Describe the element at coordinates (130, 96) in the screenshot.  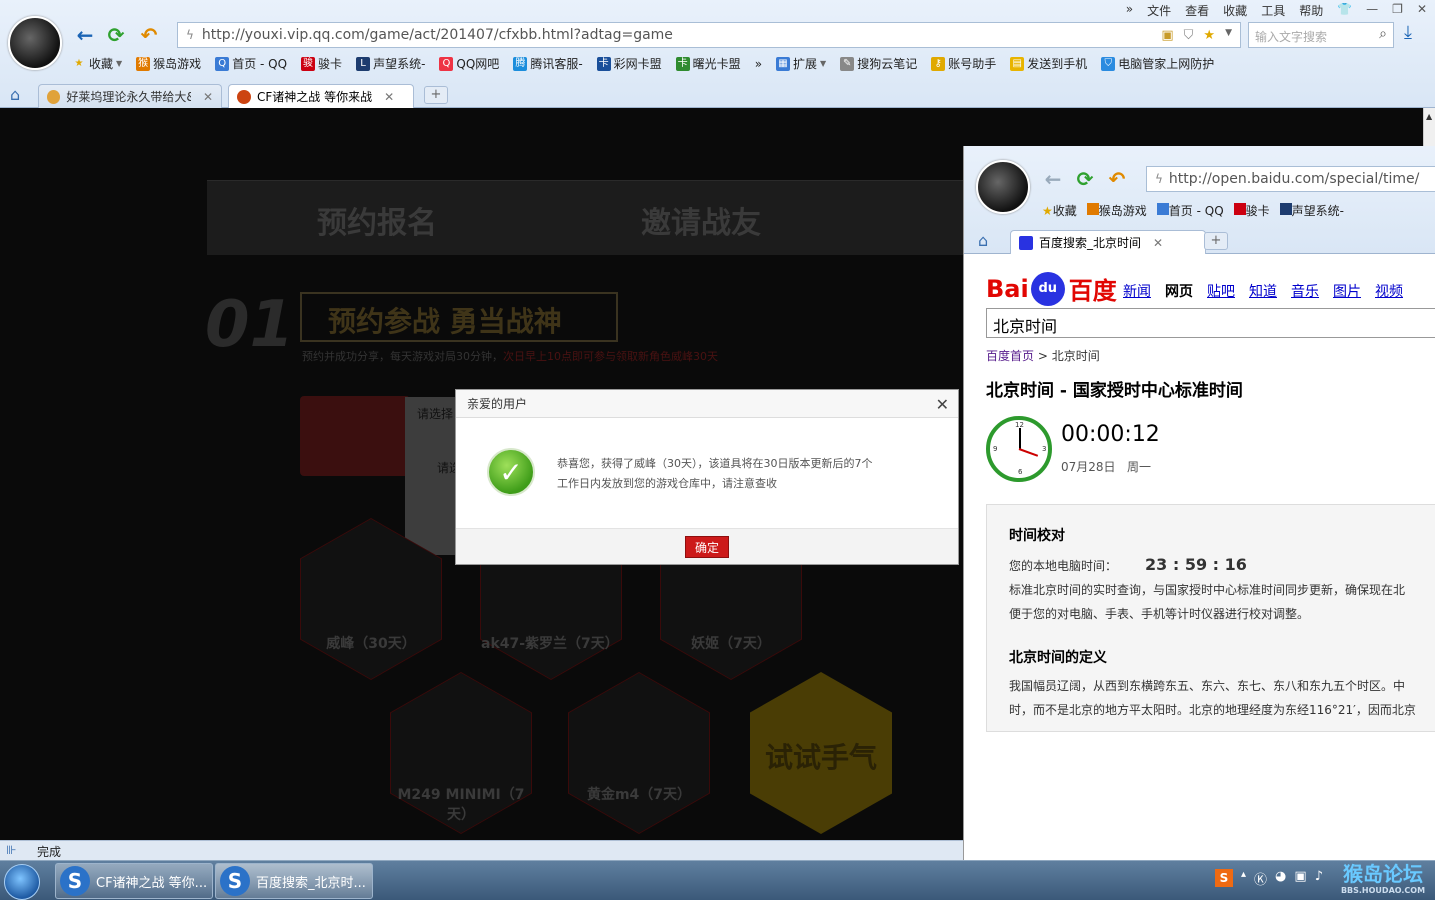
I see `tab-hollywood: 好莱坞理论永久带给大& ✕` at that location.